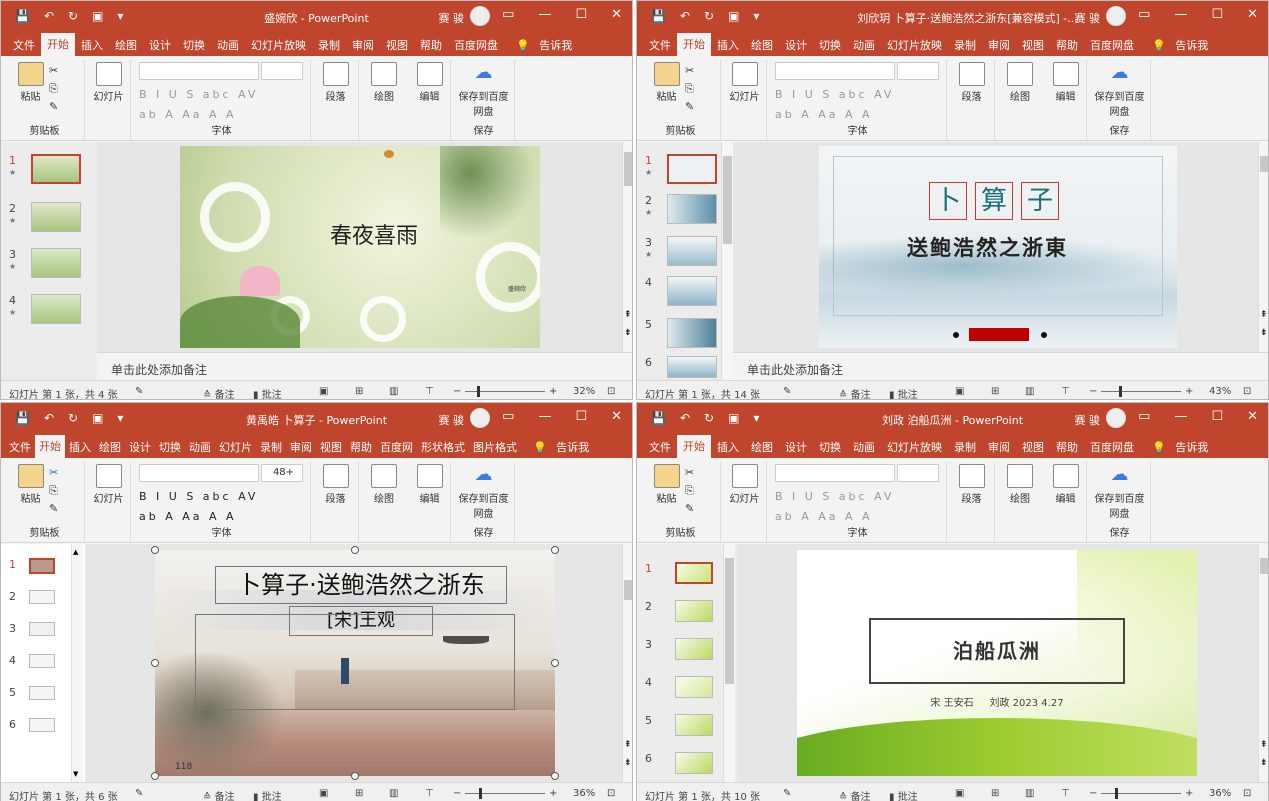 This screenshot has width=1269, height=801. Describe the element at coordinates (914, 447) in the screenshot. I see `tab-slideshow: 幻灯片放映` at that location.